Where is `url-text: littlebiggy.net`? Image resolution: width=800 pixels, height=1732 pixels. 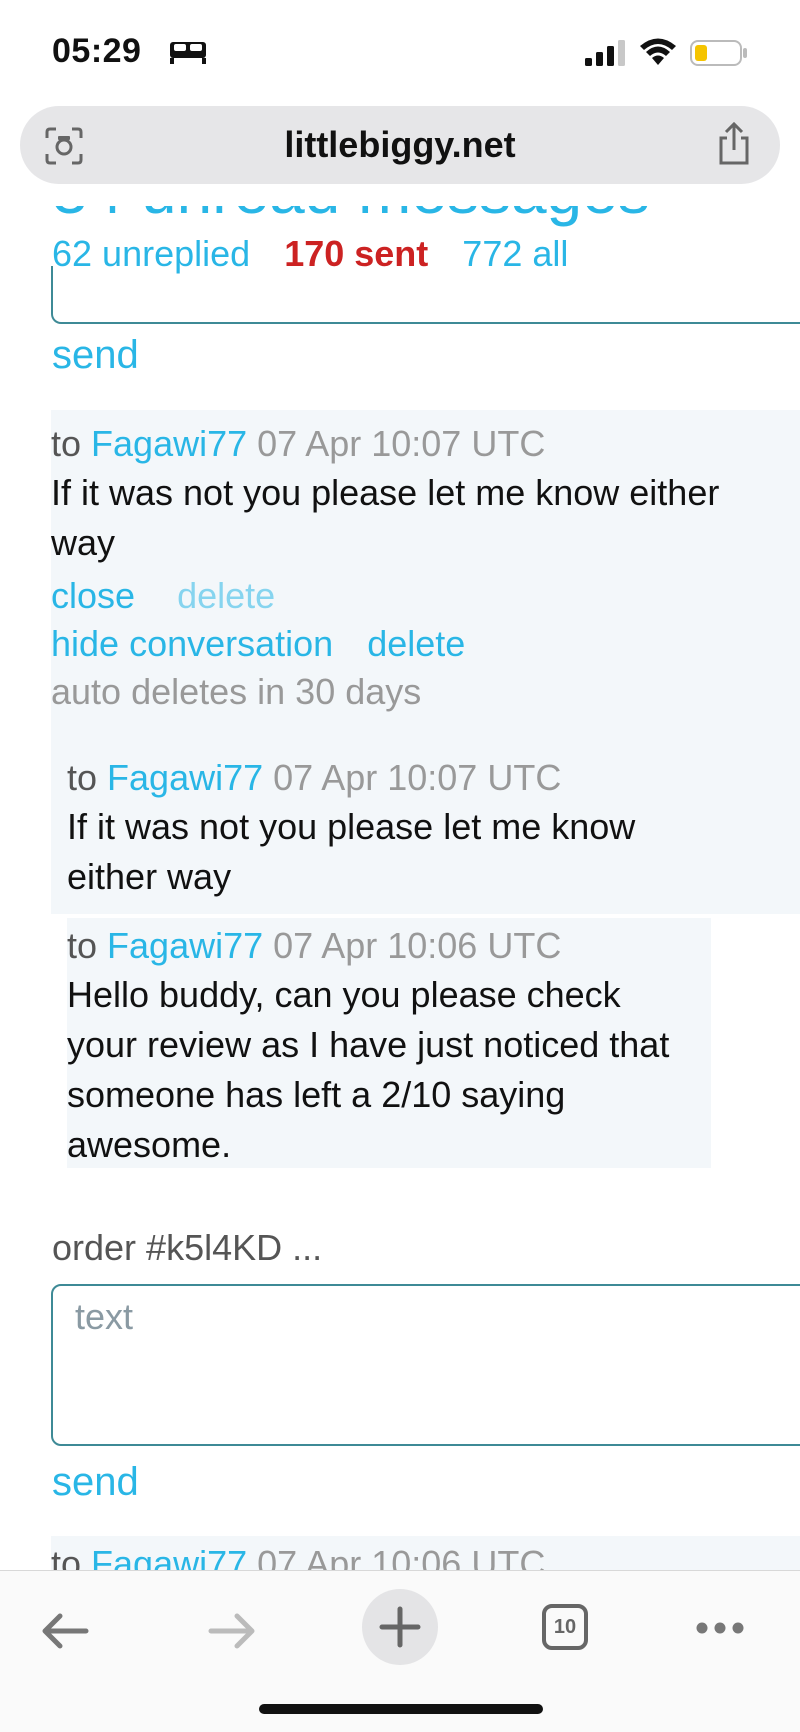
url-text: littlebiggy.net is located at coordinates (400, 144).